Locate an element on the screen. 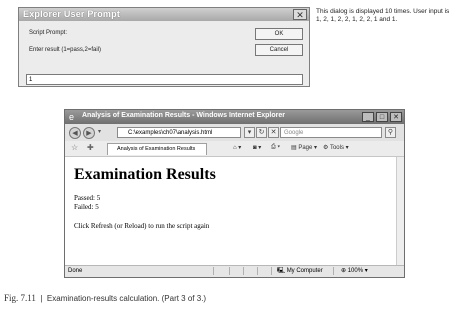 This screenshot has height=316, width=458. ok-button: OK is located at coordinates (279, 34).